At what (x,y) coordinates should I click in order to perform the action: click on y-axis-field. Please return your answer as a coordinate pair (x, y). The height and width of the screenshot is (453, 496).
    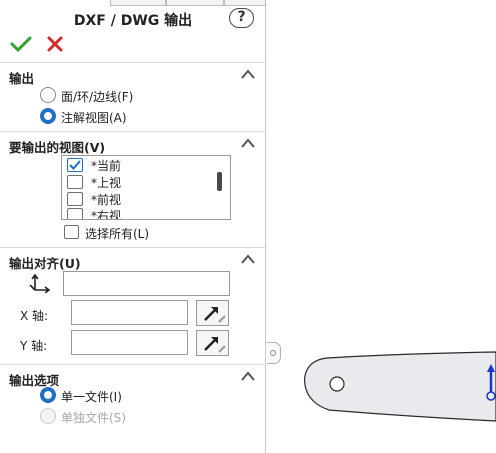
    Looking at the image, I should click on (129, 342).